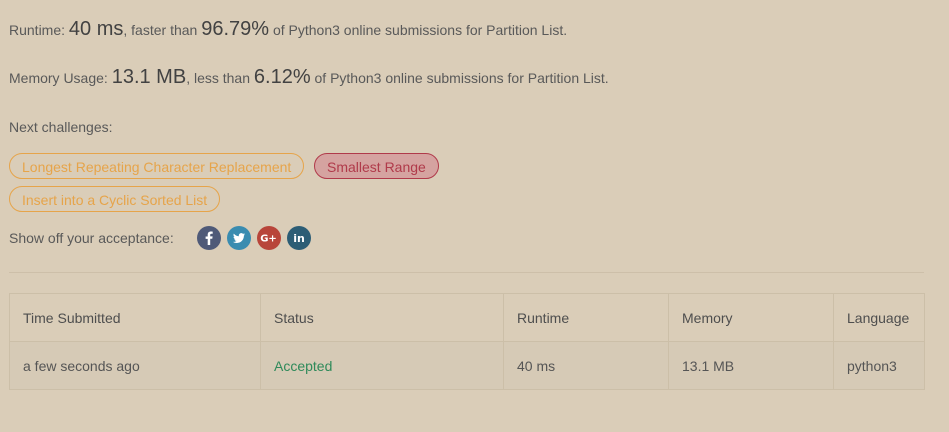  I want to click on cell-language: python3, so click(879, 365).